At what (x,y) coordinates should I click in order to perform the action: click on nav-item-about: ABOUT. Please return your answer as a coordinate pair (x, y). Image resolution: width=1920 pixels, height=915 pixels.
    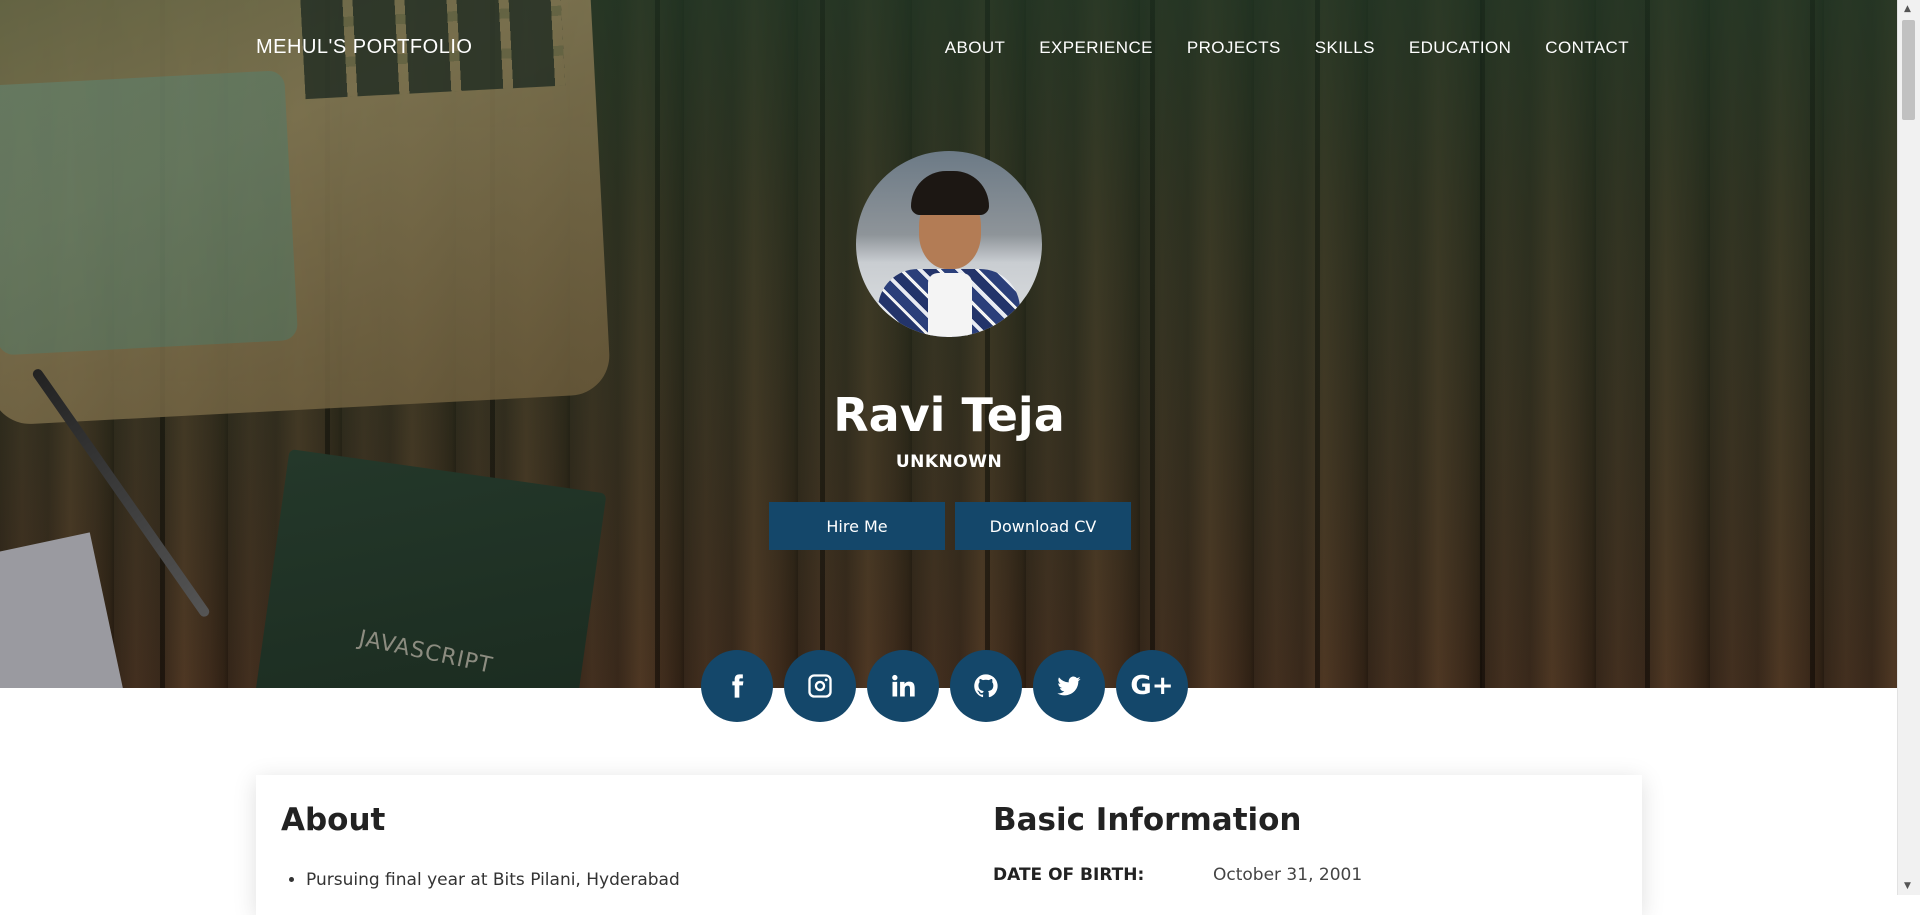
    Looking at the image, I should click on (975, 48).